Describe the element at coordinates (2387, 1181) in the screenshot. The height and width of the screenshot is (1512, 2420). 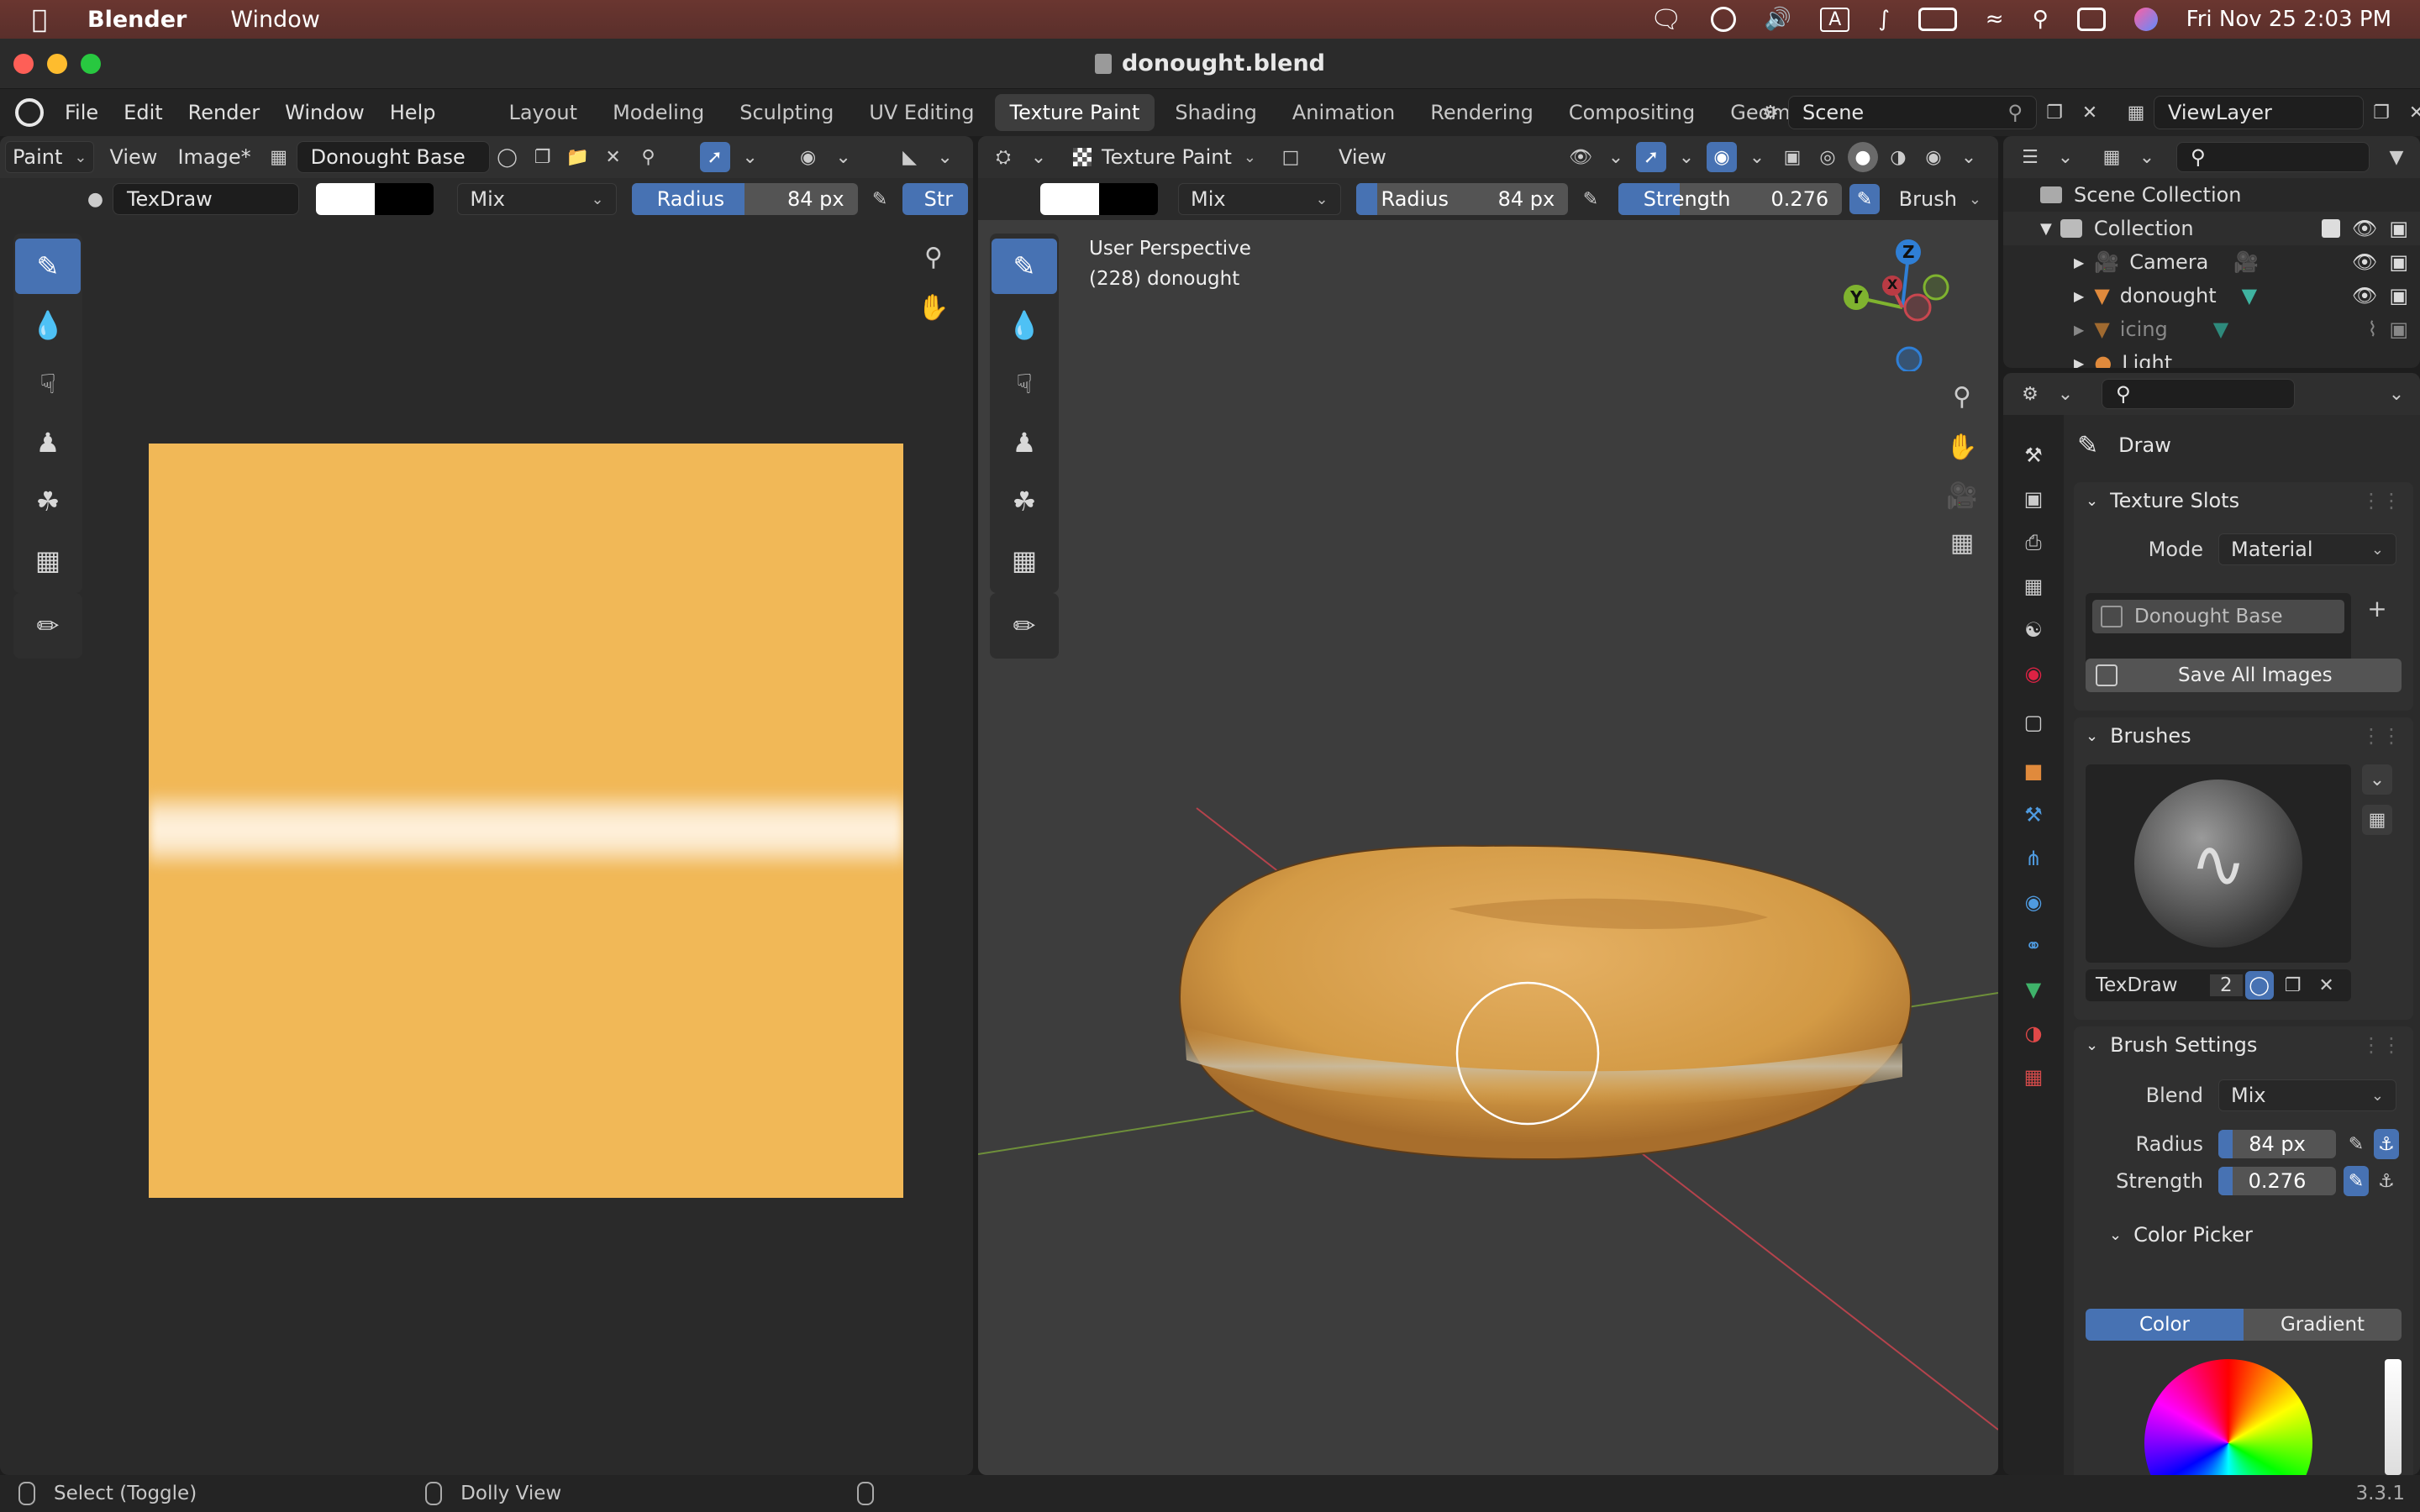
I see `strength-lock-icon: ⚓` at that location.